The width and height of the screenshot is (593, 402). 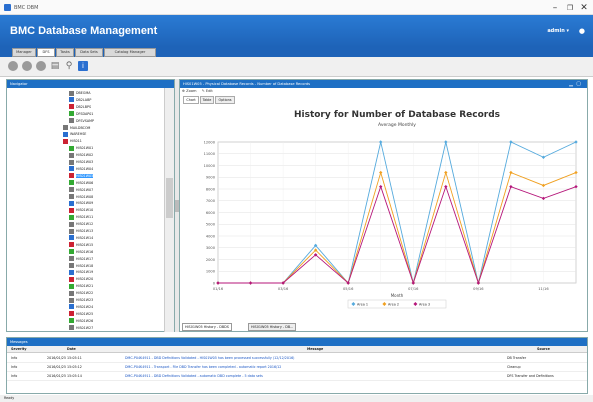 I want to click on tab-tasks: Tasks, so click(x=65, y=52).